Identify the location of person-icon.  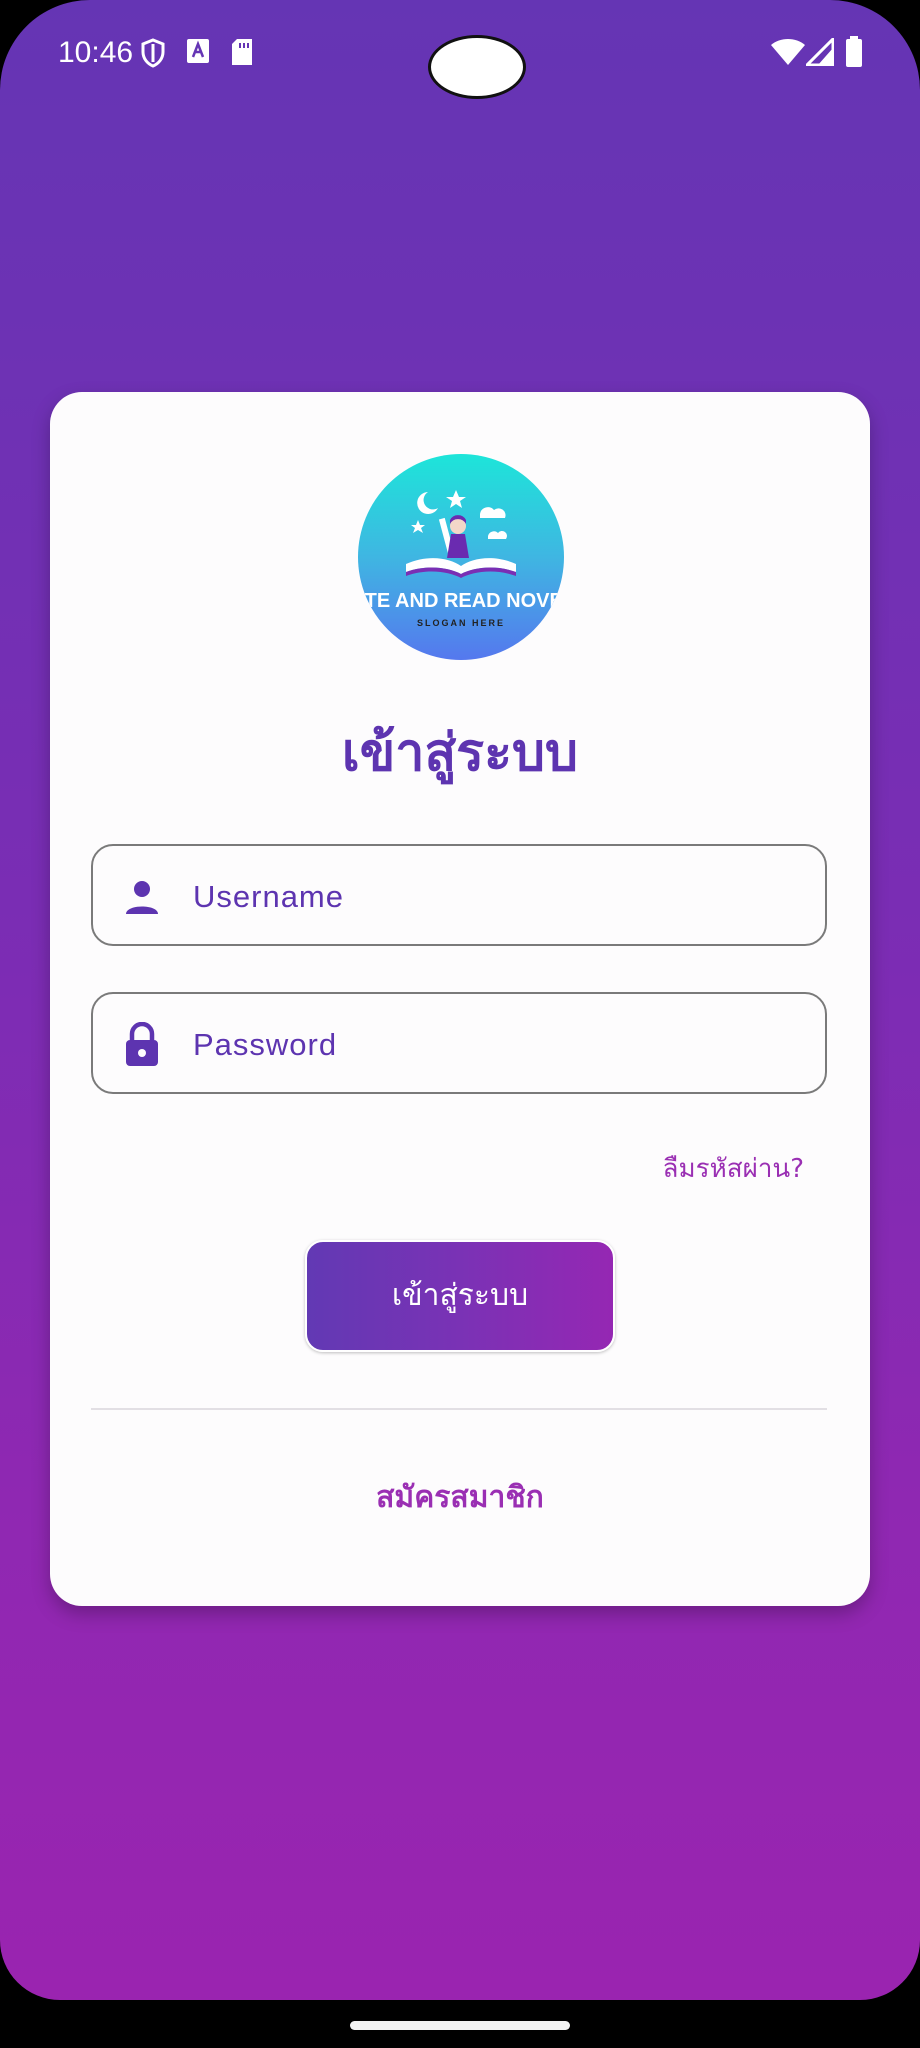
(142, 899).